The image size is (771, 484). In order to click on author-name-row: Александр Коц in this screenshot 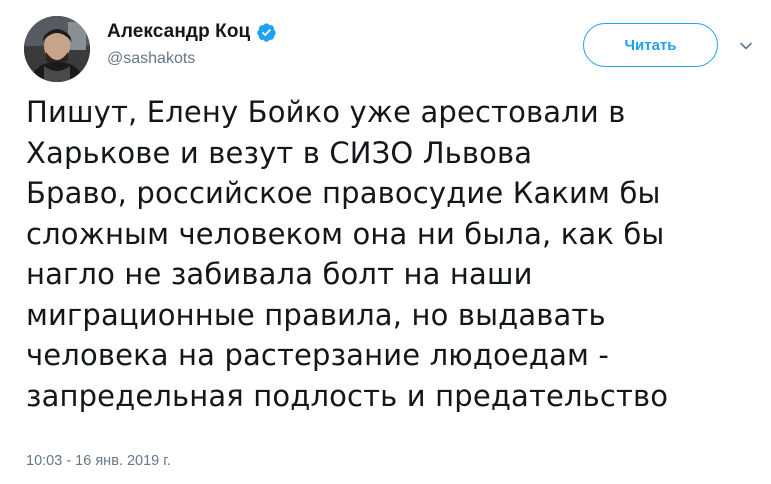, I will do `click(192, 32)`.